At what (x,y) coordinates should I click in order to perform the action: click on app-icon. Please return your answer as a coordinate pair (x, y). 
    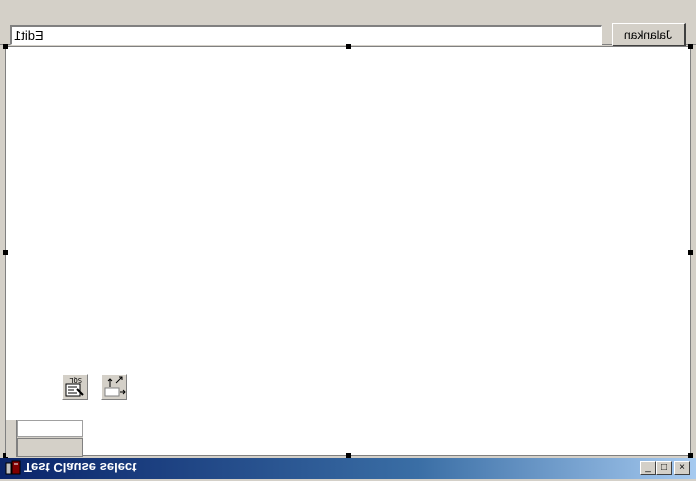
    Looking at the image, I should click on (13, 467).